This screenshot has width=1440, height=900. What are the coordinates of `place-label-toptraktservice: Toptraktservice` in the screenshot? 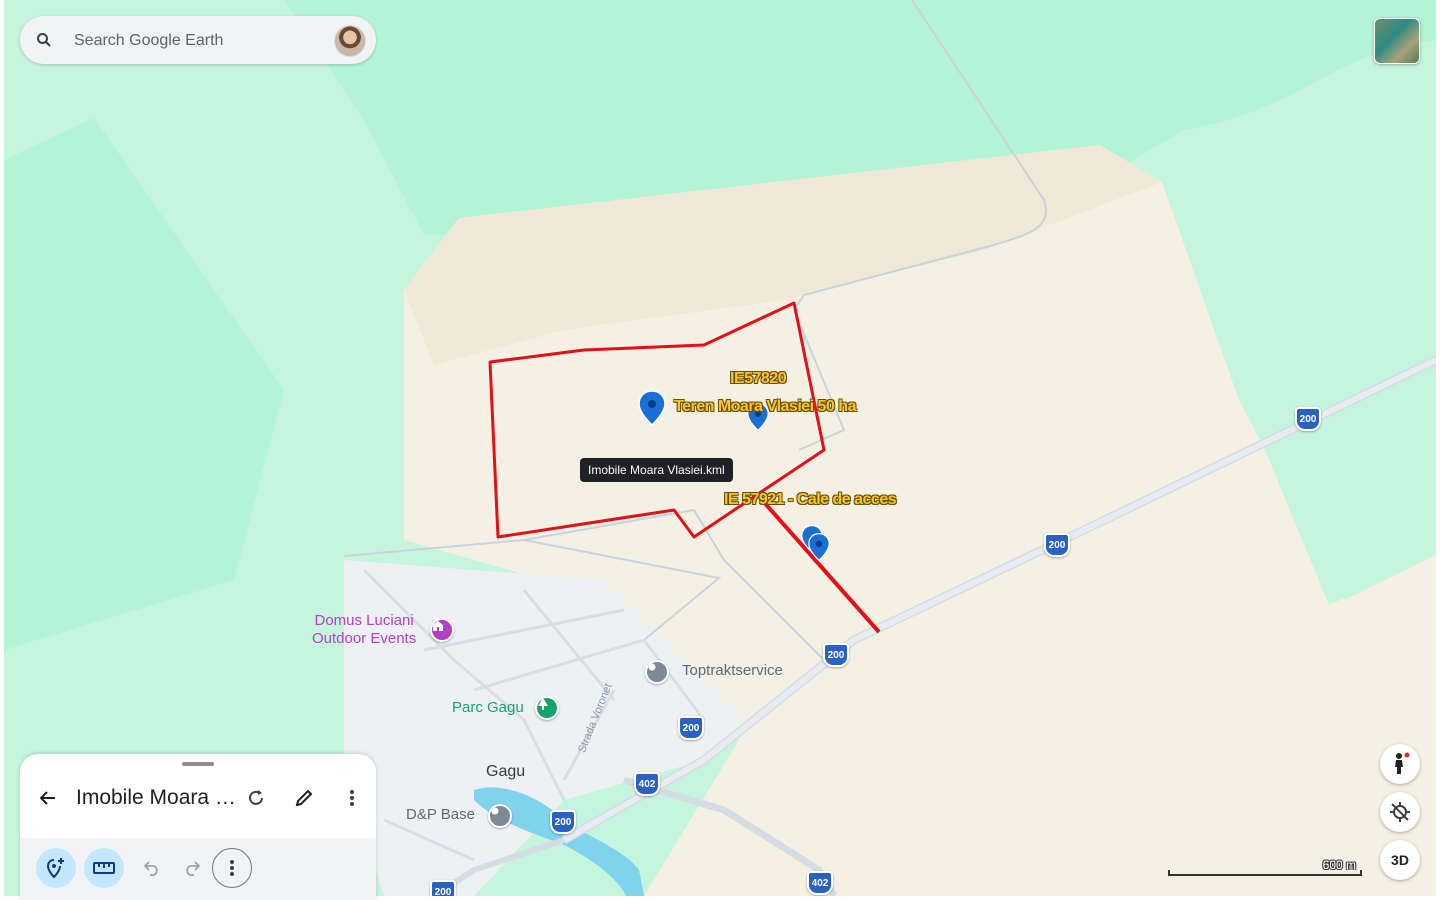 It's located at (732, 671).